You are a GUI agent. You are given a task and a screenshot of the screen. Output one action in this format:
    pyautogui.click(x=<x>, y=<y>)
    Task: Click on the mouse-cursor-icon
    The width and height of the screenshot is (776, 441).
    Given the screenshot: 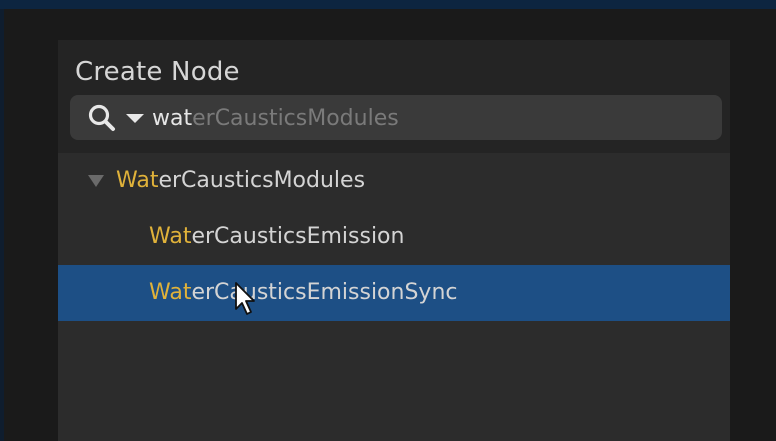 What is the action you would take?
    pyautogui.click(x=245, y=298)
    